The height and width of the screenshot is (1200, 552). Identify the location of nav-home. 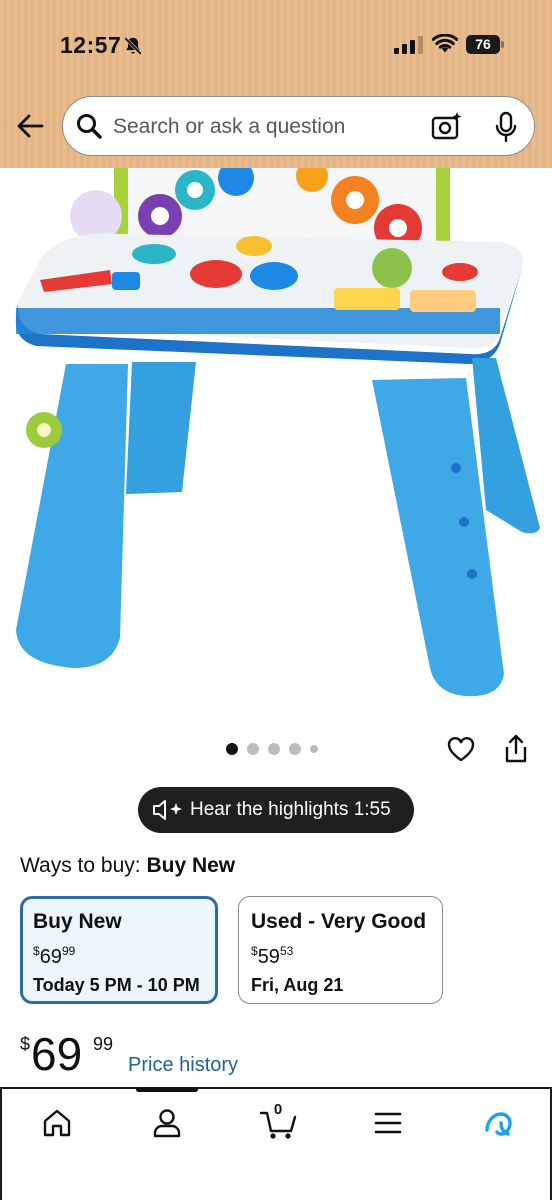
(57, 1123).